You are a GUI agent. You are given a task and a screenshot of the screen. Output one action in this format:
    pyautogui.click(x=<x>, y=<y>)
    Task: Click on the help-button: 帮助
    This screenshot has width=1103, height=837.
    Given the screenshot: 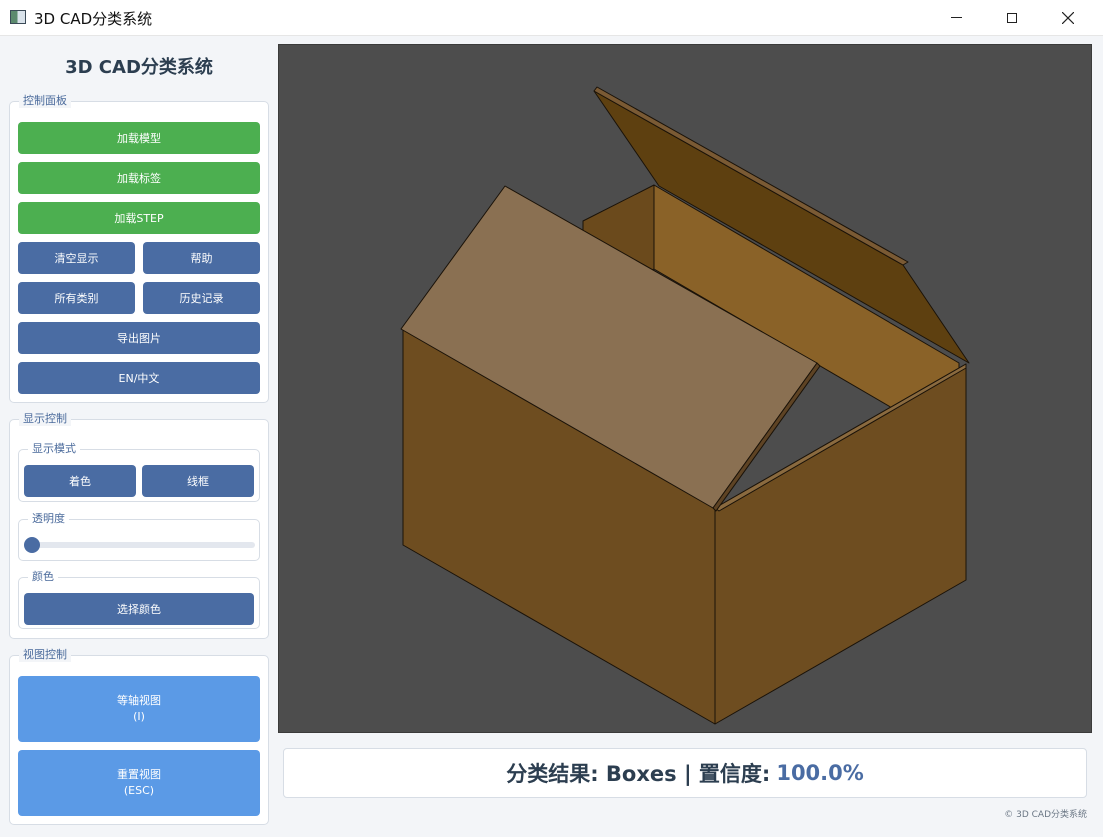 What is the action you would take?
    pyautogui.click(x=201, y=258)
    